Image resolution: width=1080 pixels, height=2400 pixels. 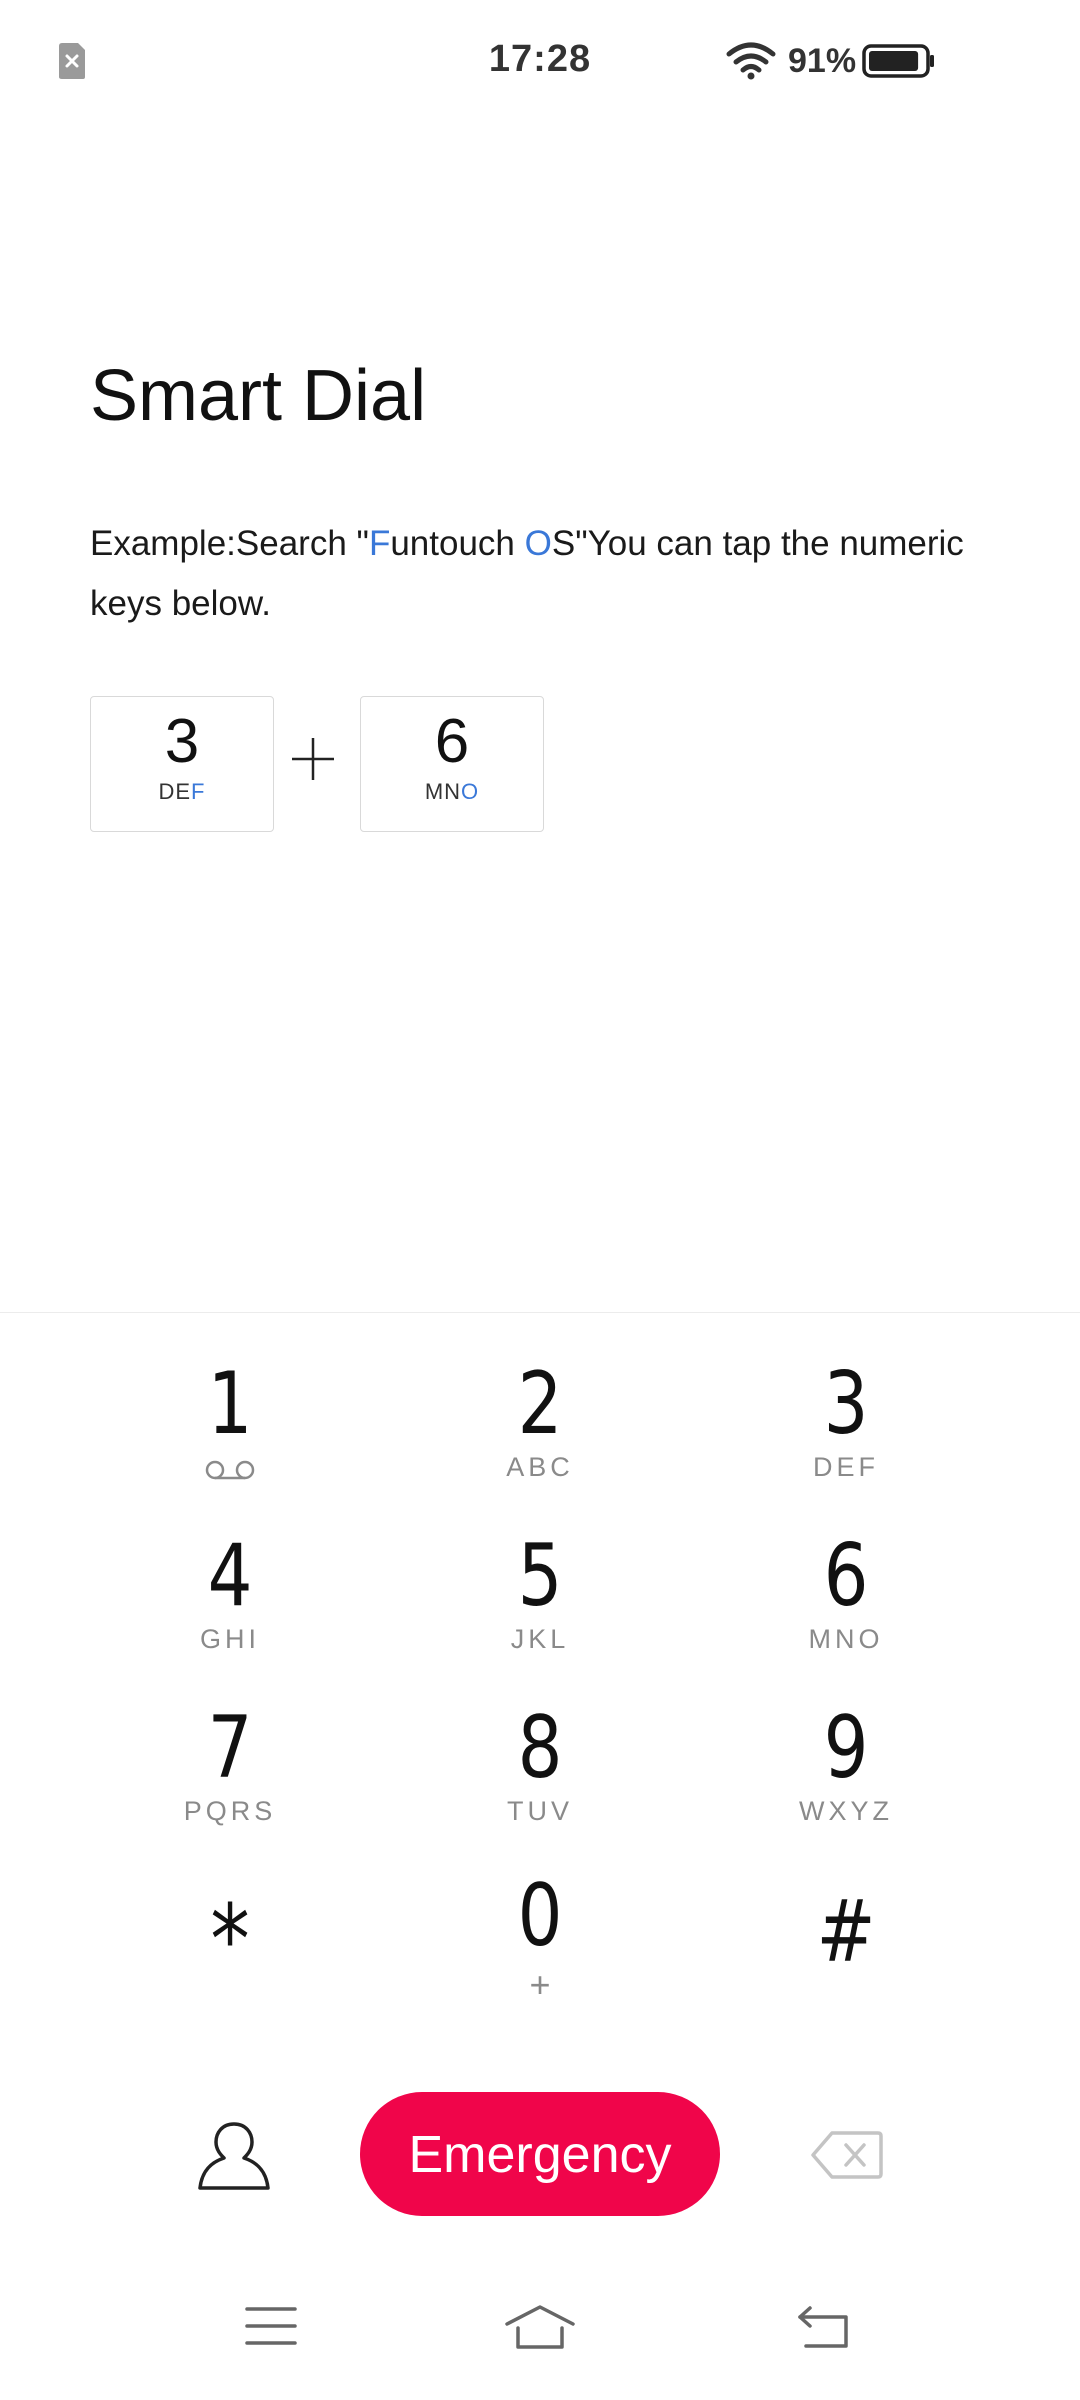 I want to click on dial-key-9: 9 WXYZ, so click(x=846, y=1780).